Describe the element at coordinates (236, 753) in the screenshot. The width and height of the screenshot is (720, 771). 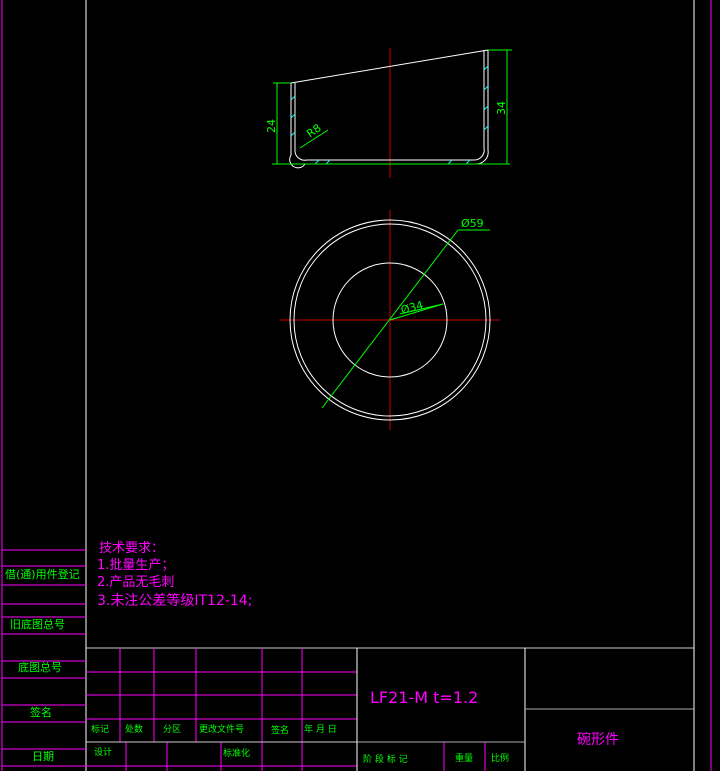
I see `label-standardization: 标准化` at that location.